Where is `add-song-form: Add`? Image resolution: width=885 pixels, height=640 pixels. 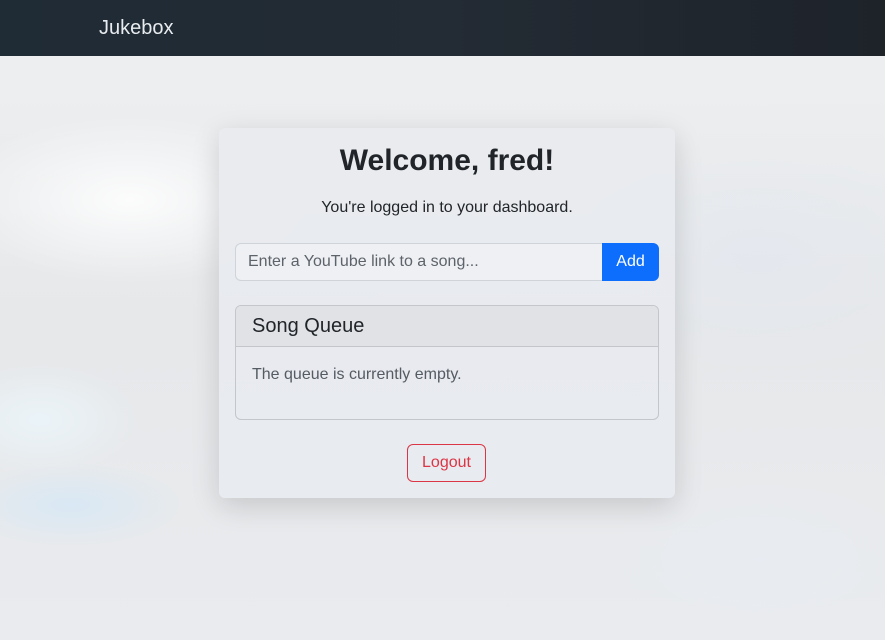 add-song-form: Add is located at coordinates (447, 262).